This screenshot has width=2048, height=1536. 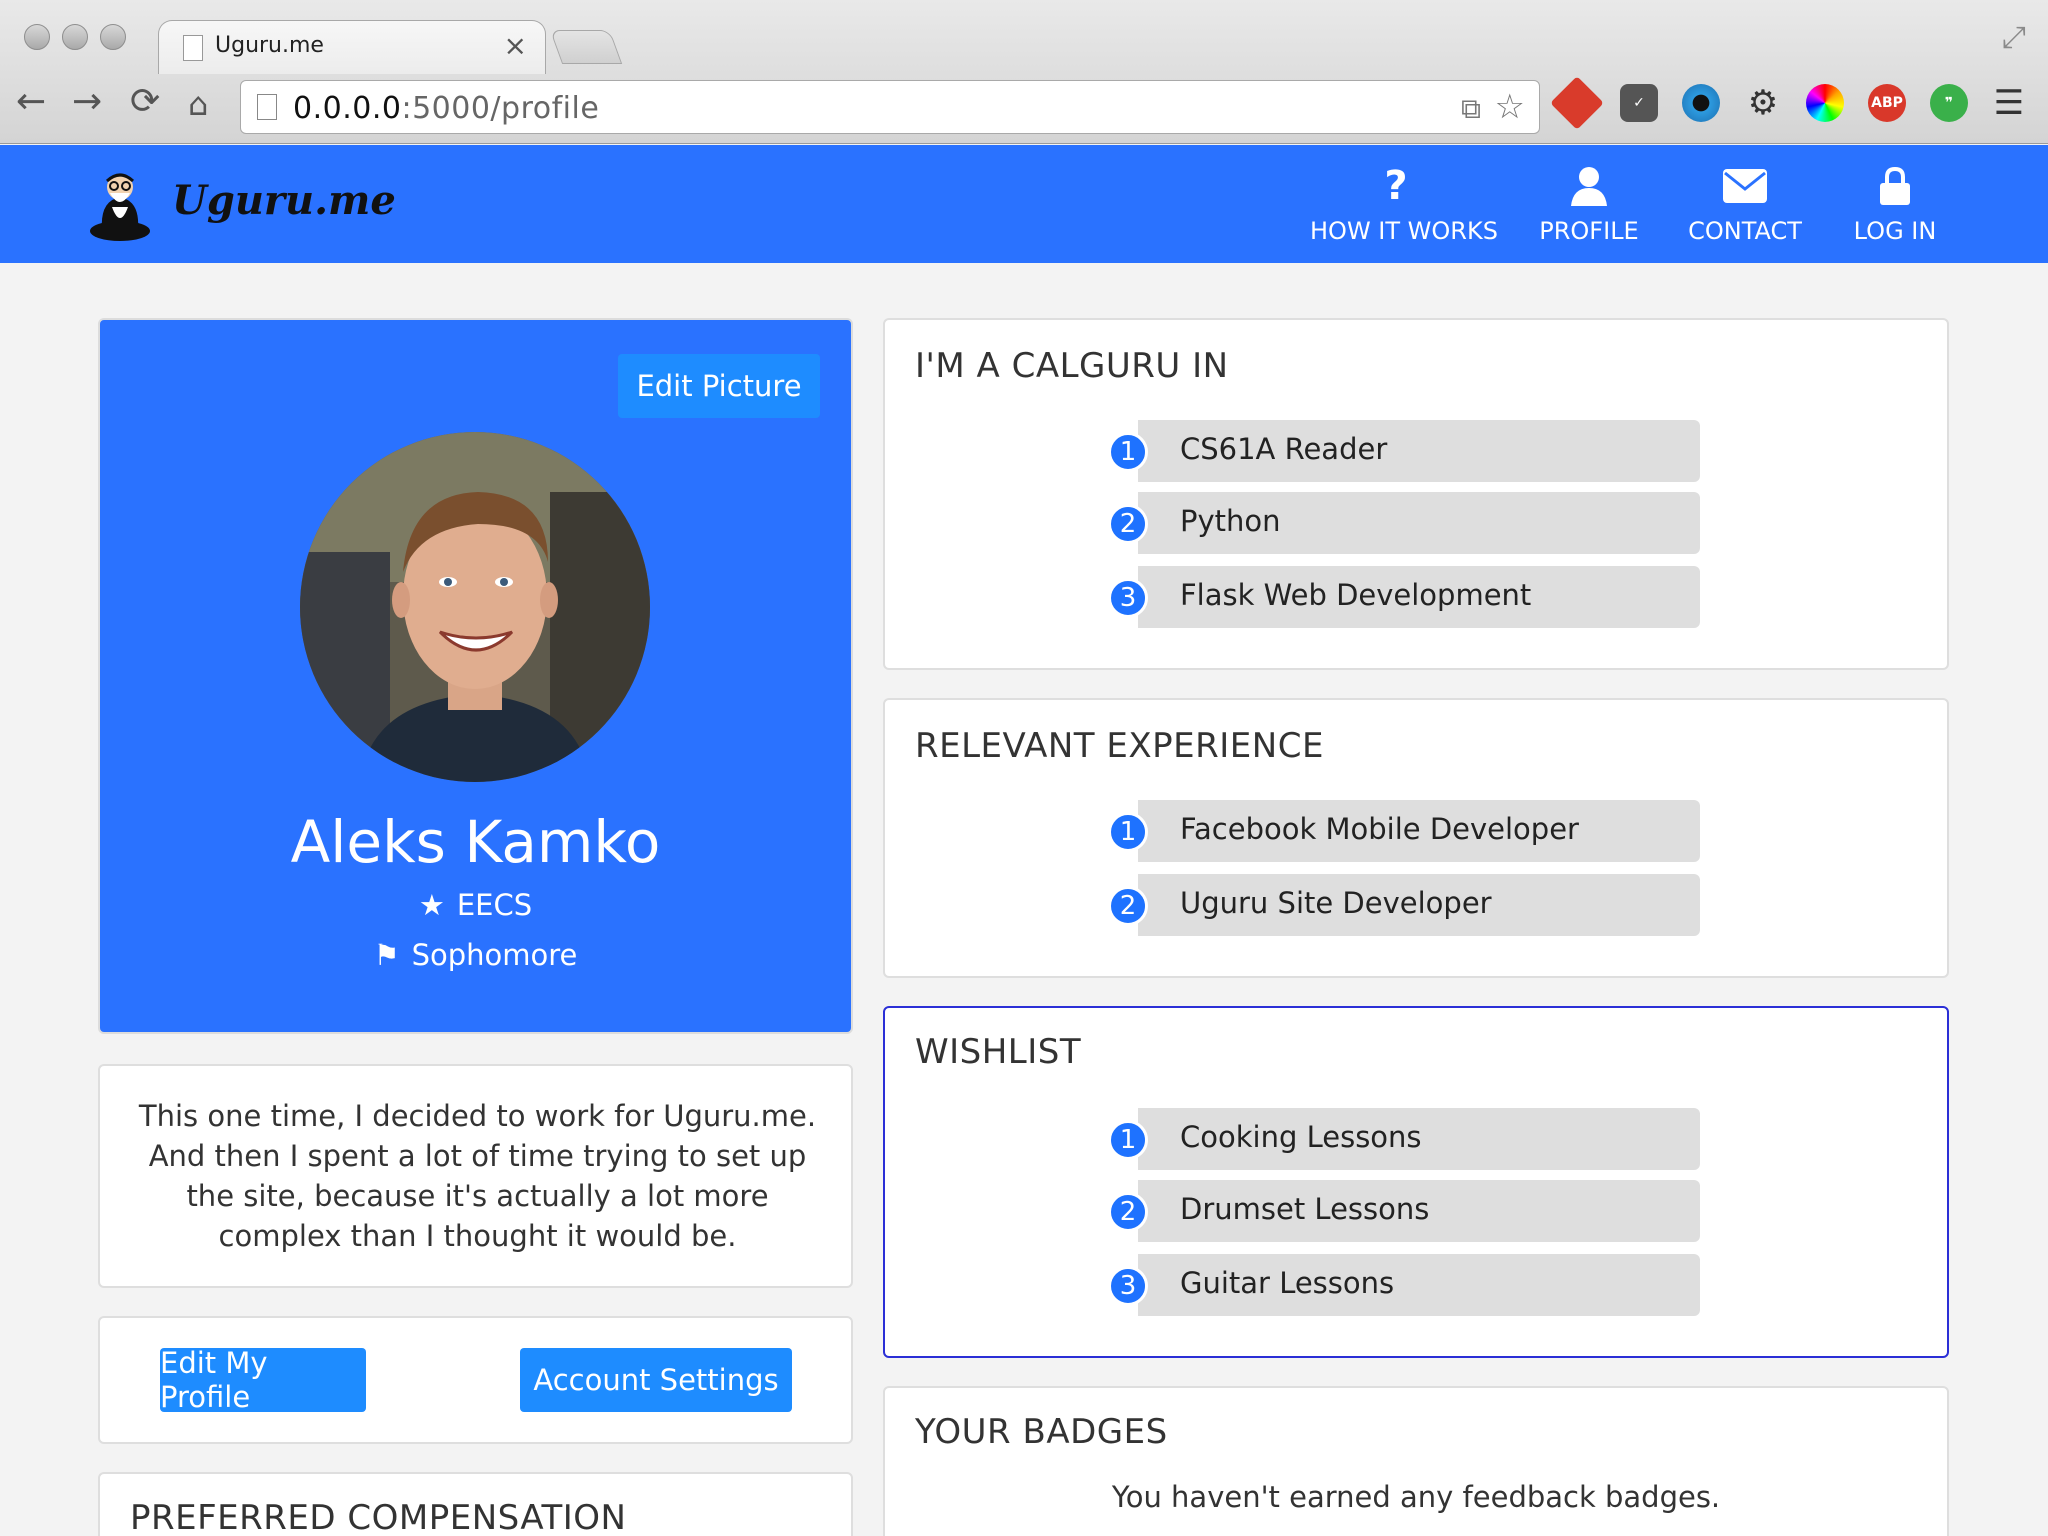 What do you see at coordinates (446, 108) in the screenshot?
I see `url-text: 0.0.0.0:5000/profile` at bounding box center [446, 108].